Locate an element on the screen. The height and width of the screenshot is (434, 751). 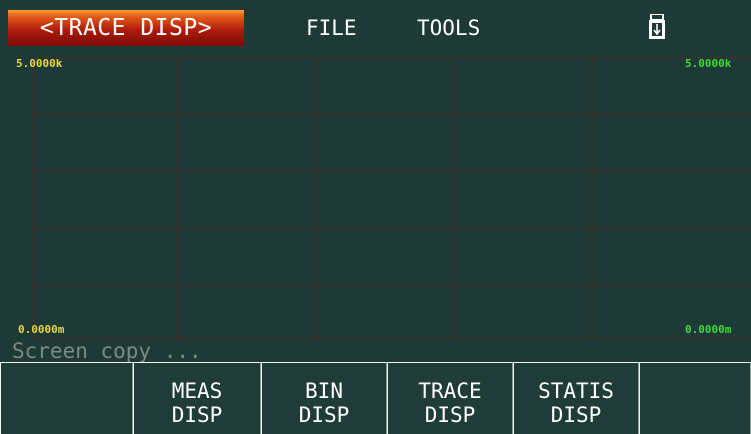
softkey-statis-disp: STATIS DISP is located at coordinates (576, 398).